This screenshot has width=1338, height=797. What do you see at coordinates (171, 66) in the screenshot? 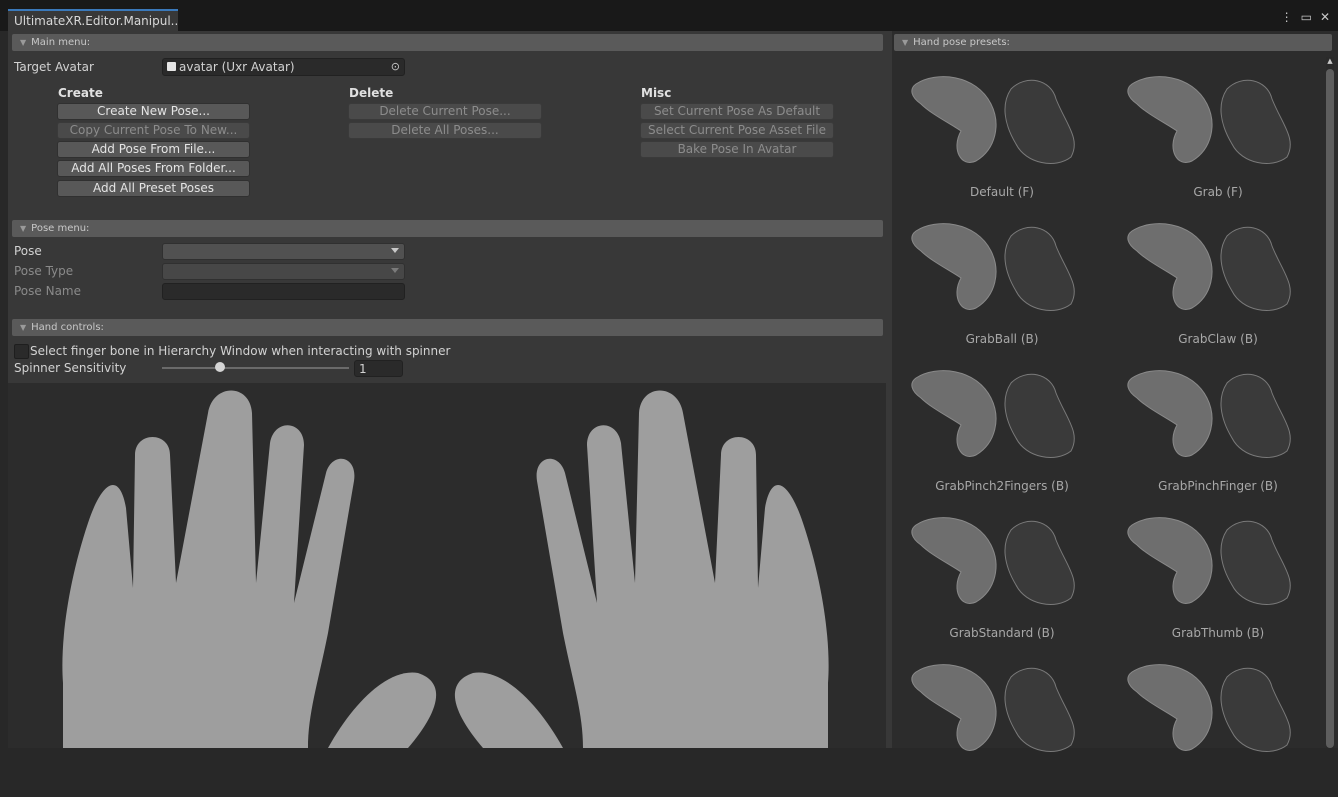
I see `prefab-icon` at bounding box center [171, 66].